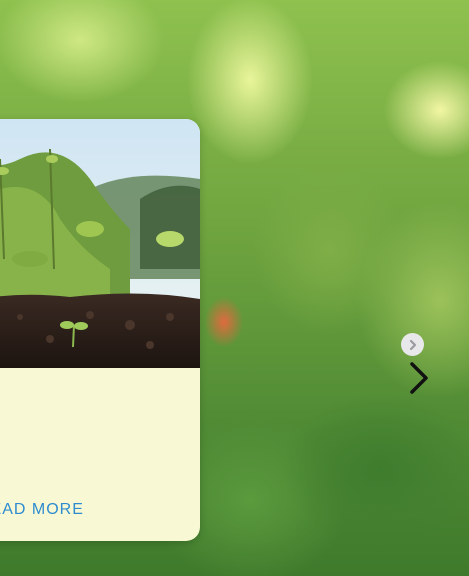  I want to click on next-slide-arrow-button, so click(419, 378).